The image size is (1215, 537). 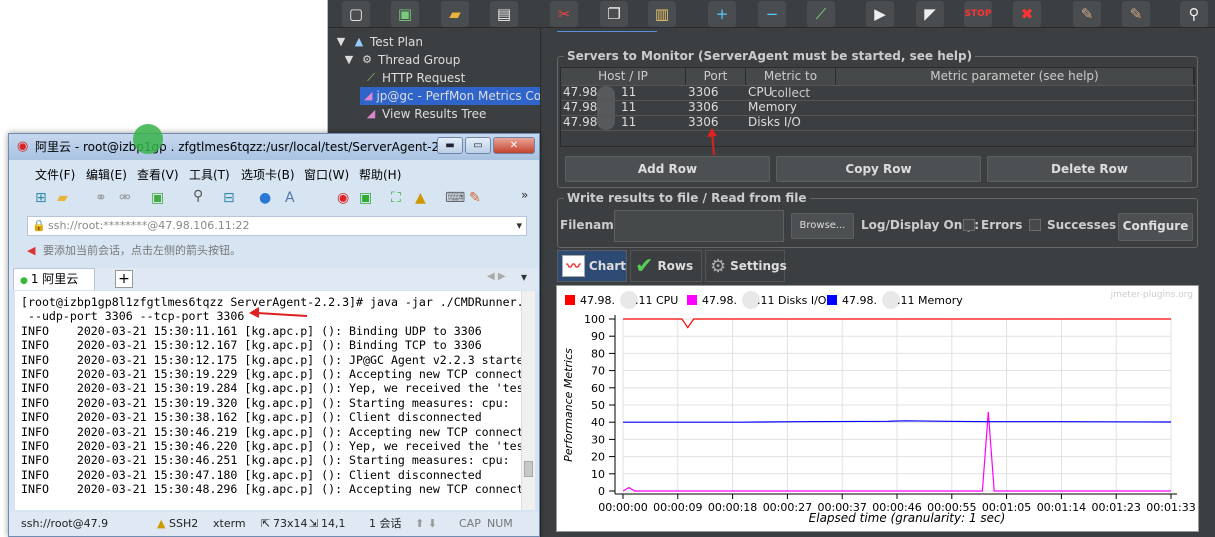 What do you see at coordinates (396, 198) in the screenshot?
I see `fullscreen-icon: ⛶` at bounding box center [396, 198].